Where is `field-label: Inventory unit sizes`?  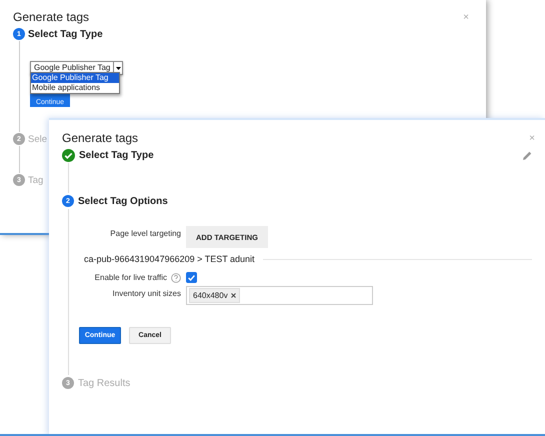 field-label: Inventory unit sizes is located at coordinates (146, 293).